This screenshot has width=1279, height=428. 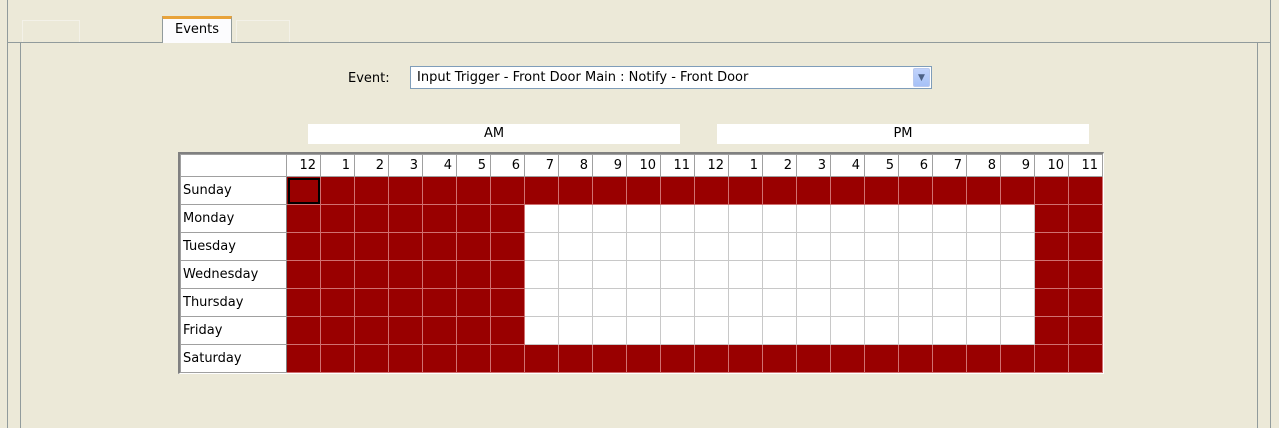 What do you see at coordinates (1051, 165) in the screenshot?
I see `hour-header: 10` at bounding box center [1051, 165].